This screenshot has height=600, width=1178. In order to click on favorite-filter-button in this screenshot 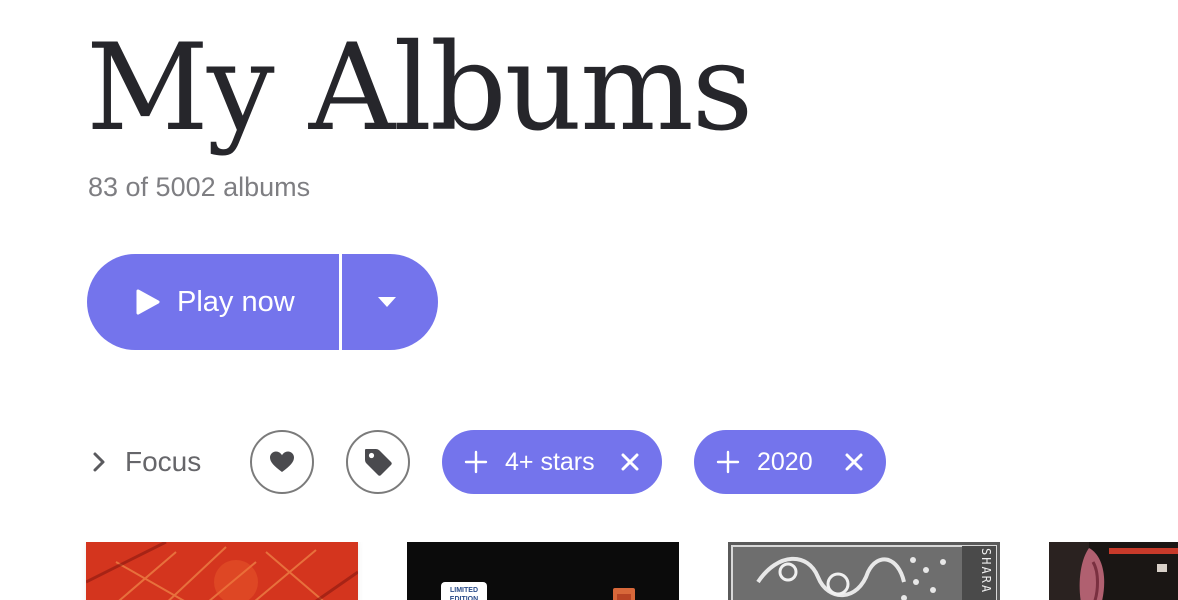, I will do `click(282, 462)`.